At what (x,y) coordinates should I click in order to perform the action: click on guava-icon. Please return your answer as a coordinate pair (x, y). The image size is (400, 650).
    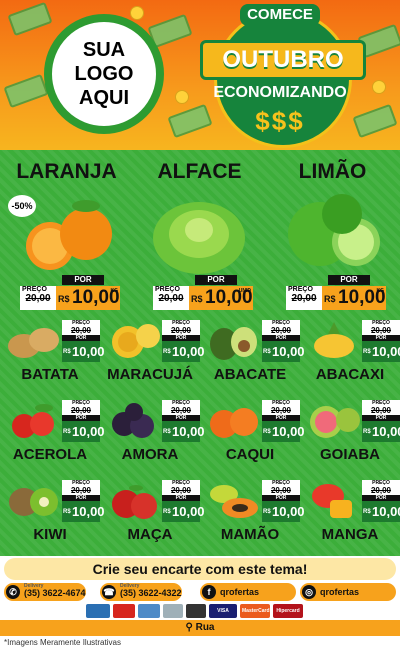
    Looking at the image, I should click on (335, 422).